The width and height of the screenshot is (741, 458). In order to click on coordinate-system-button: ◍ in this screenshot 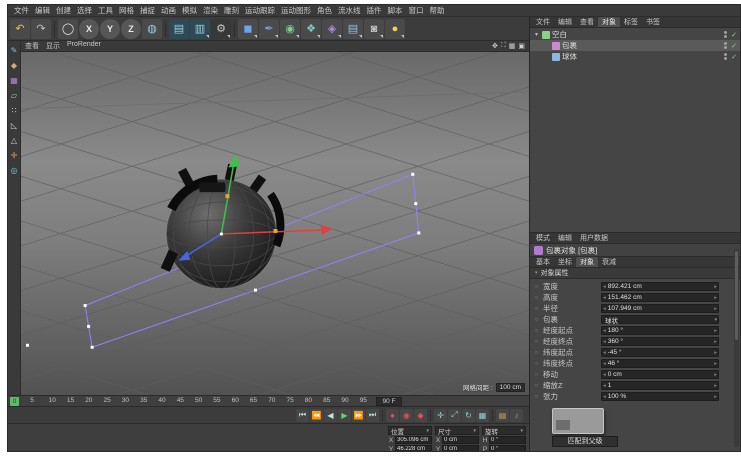, I will do `click(152, 28)`.